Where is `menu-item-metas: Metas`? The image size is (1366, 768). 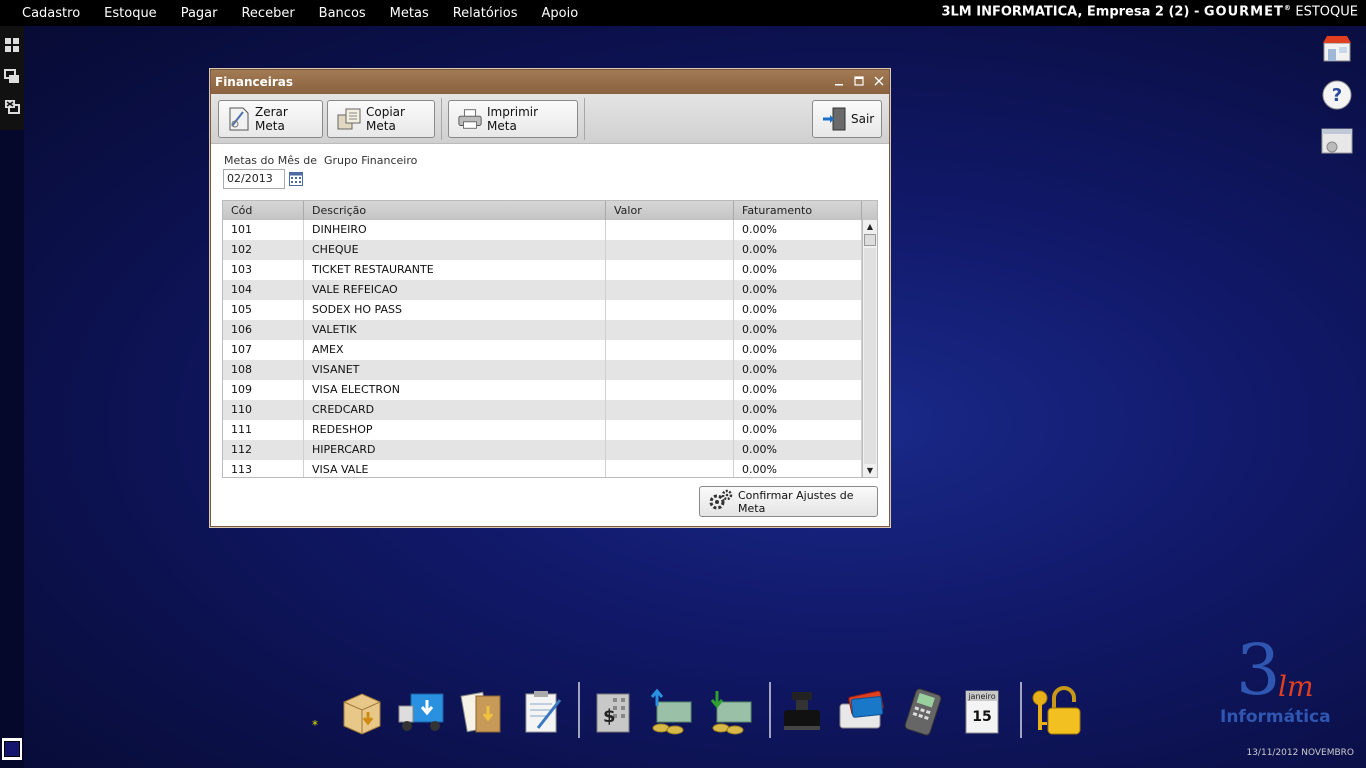 menu-item-metas: Metas is located at coordinates (409, 13).